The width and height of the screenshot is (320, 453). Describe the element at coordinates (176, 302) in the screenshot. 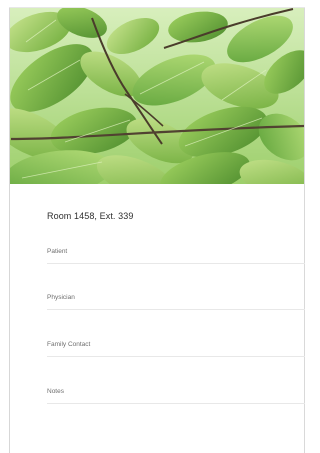

I see `physician-field: Physician` at that location.